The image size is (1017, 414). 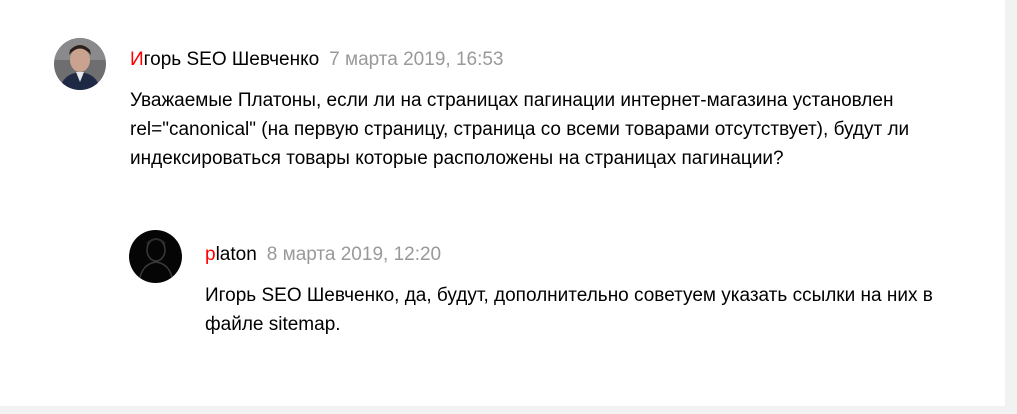 I want to click on reply-header: platon 8 марта 2019, 12:20, so click(x=323, y=255).